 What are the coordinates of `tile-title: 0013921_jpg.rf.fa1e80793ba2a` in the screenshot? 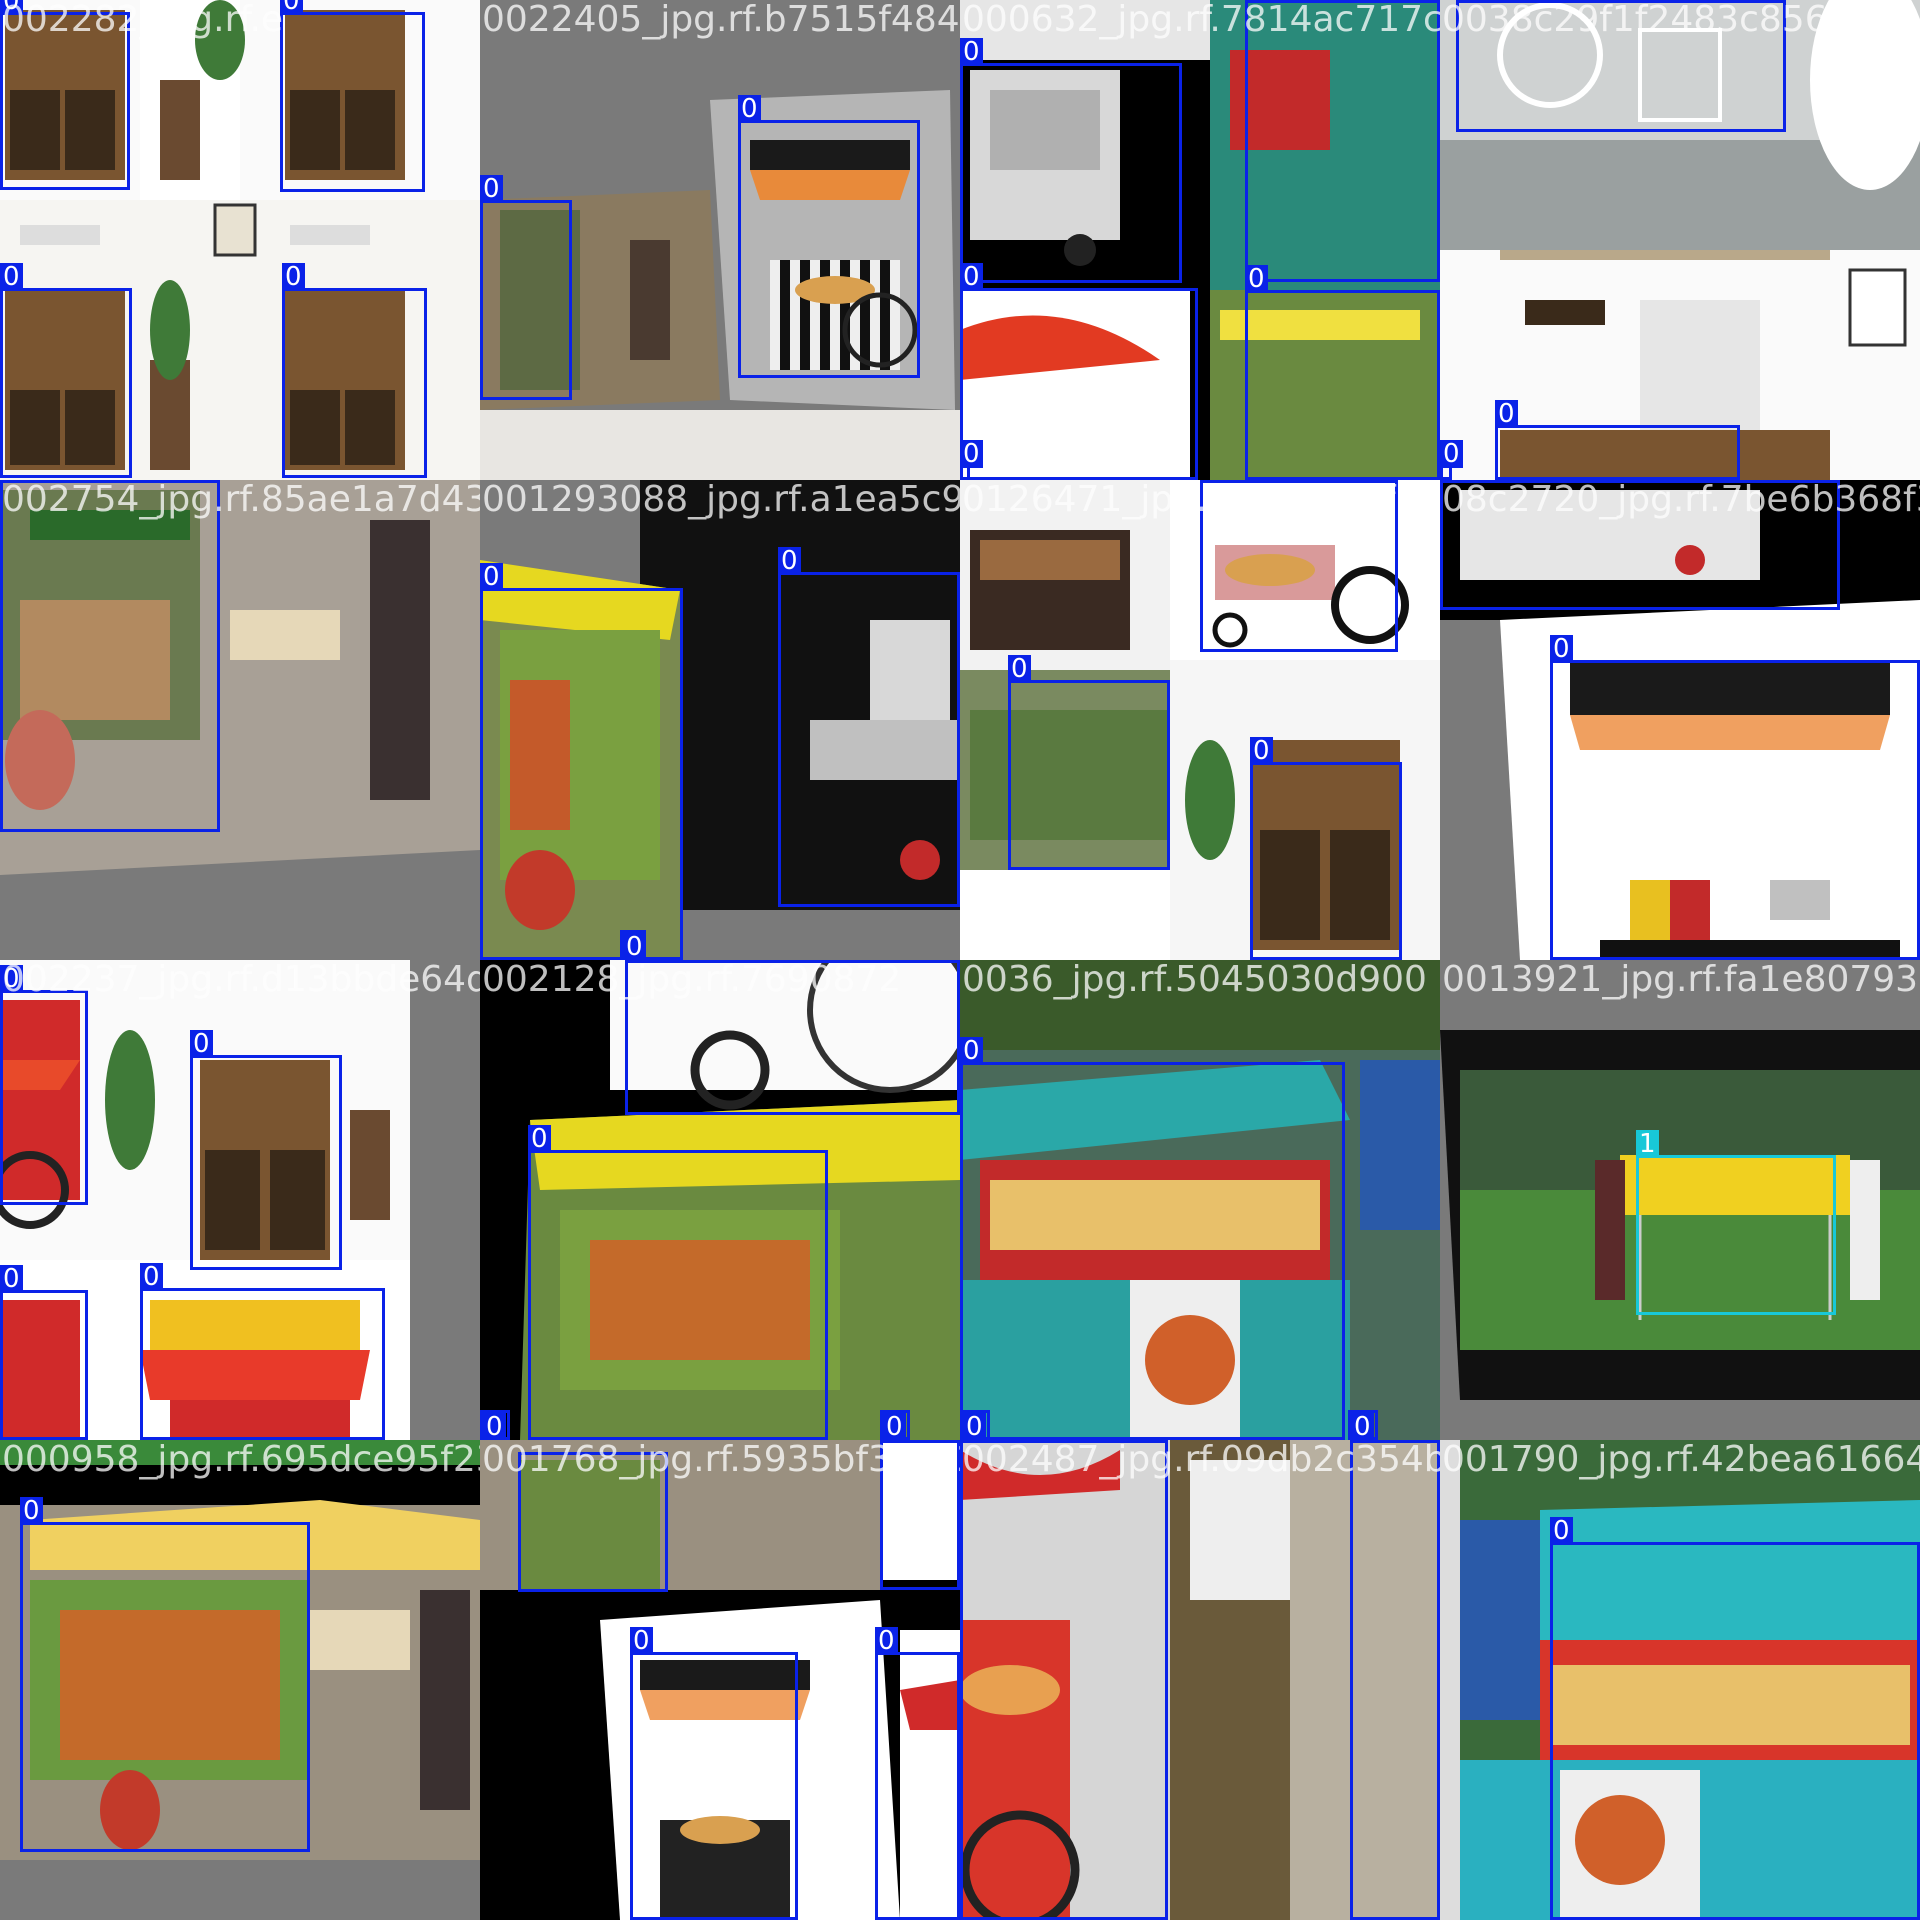 It's located at (1681, 980).